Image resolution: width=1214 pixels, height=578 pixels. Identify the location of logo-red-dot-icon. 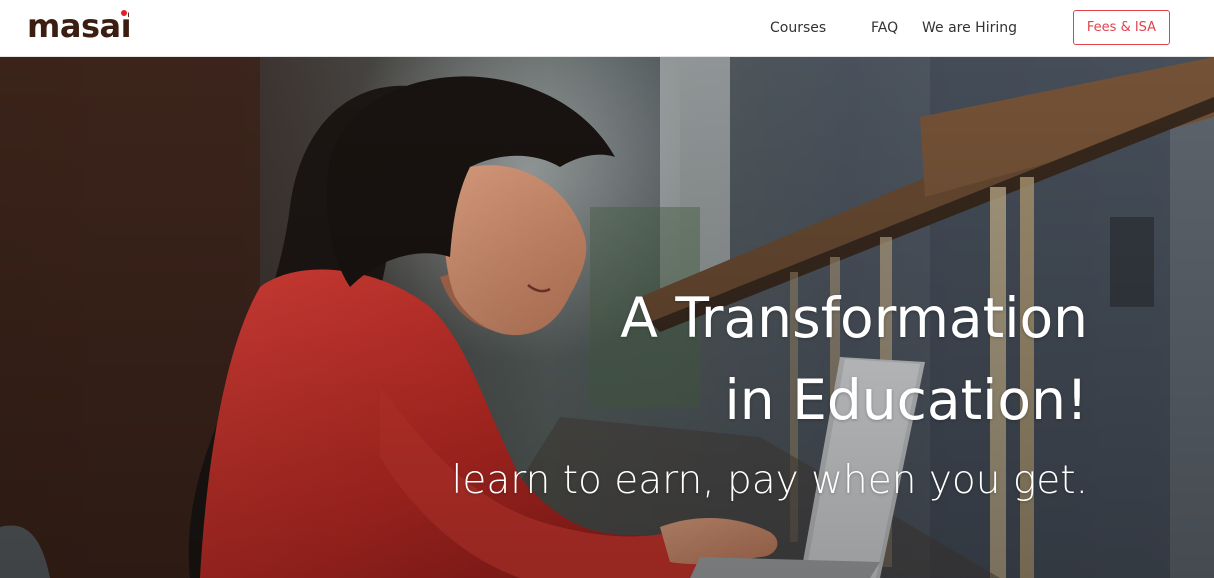
(124, 13).